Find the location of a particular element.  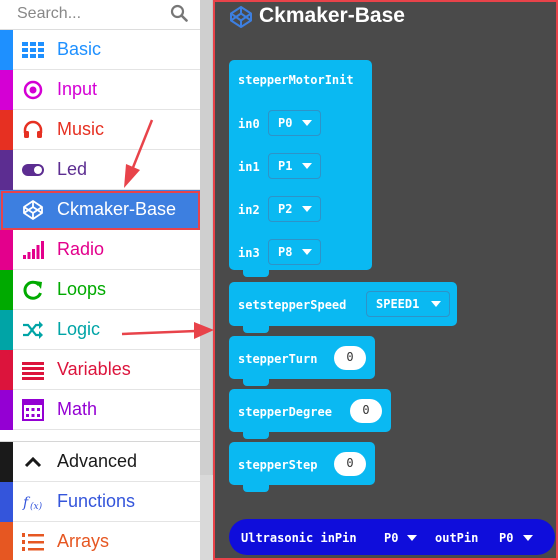

category-label: Math is located at coordinates (77, 409).